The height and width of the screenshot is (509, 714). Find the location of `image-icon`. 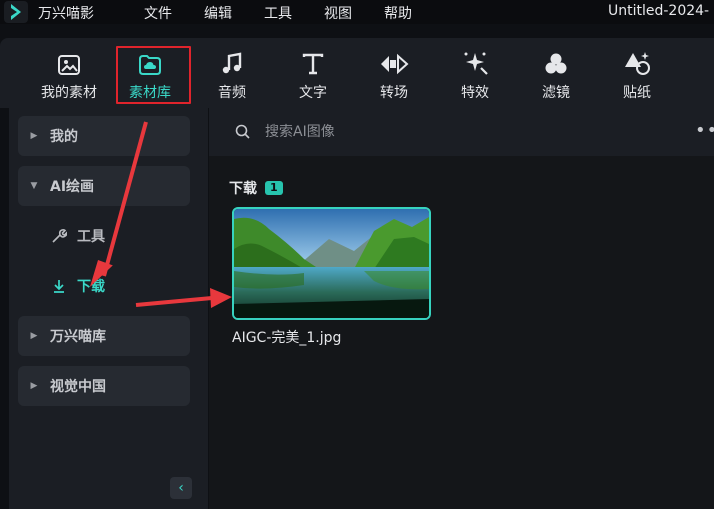

image-icon is located at coordinates (69, 62).